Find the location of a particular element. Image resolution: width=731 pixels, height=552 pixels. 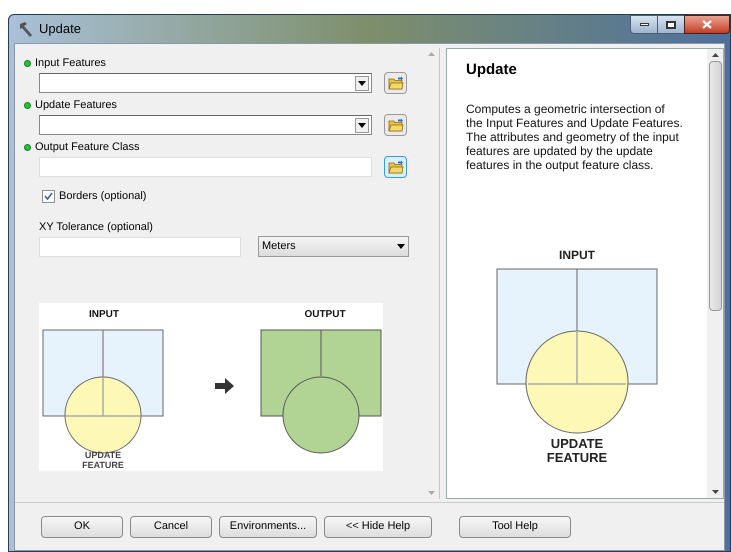

parameter-label: Output Feature Class is located at coordinates (87, 147).